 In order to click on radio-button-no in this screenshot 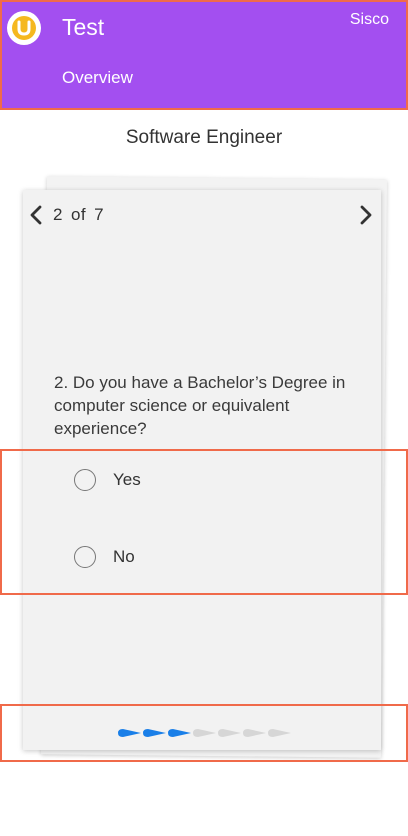, I will do `click(85, 557)`.